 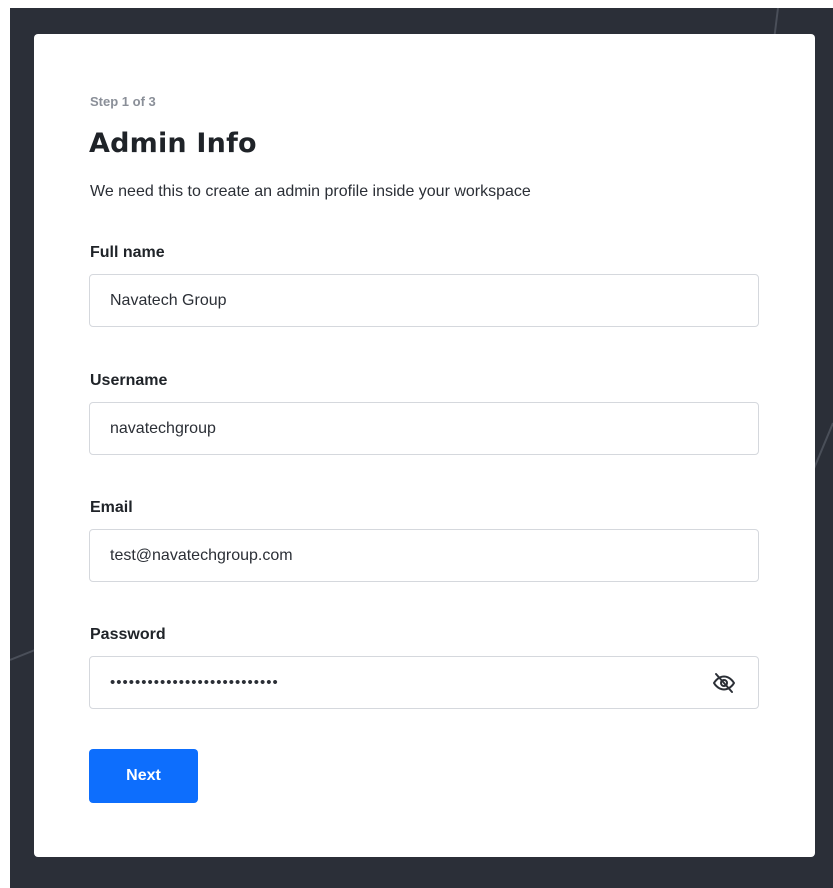 What do you see at coordinates (410, 428) in the screenshot?
I see `username-input` at bounding box center [410, 428].